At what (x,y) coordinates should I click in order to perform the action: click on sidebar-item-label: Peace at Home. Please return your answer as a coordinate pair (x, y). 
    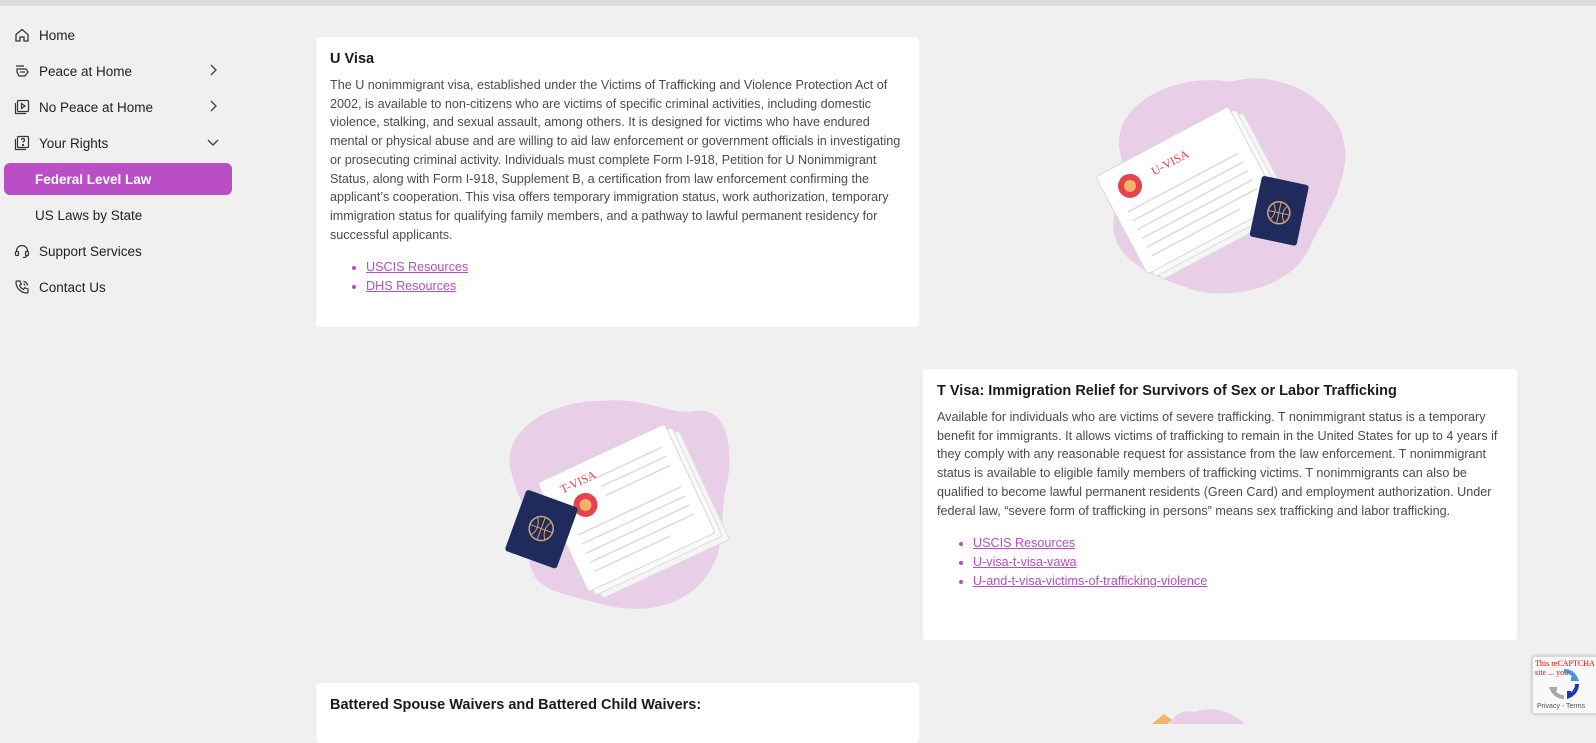
    Looking at the image, I should click on (86, 71).